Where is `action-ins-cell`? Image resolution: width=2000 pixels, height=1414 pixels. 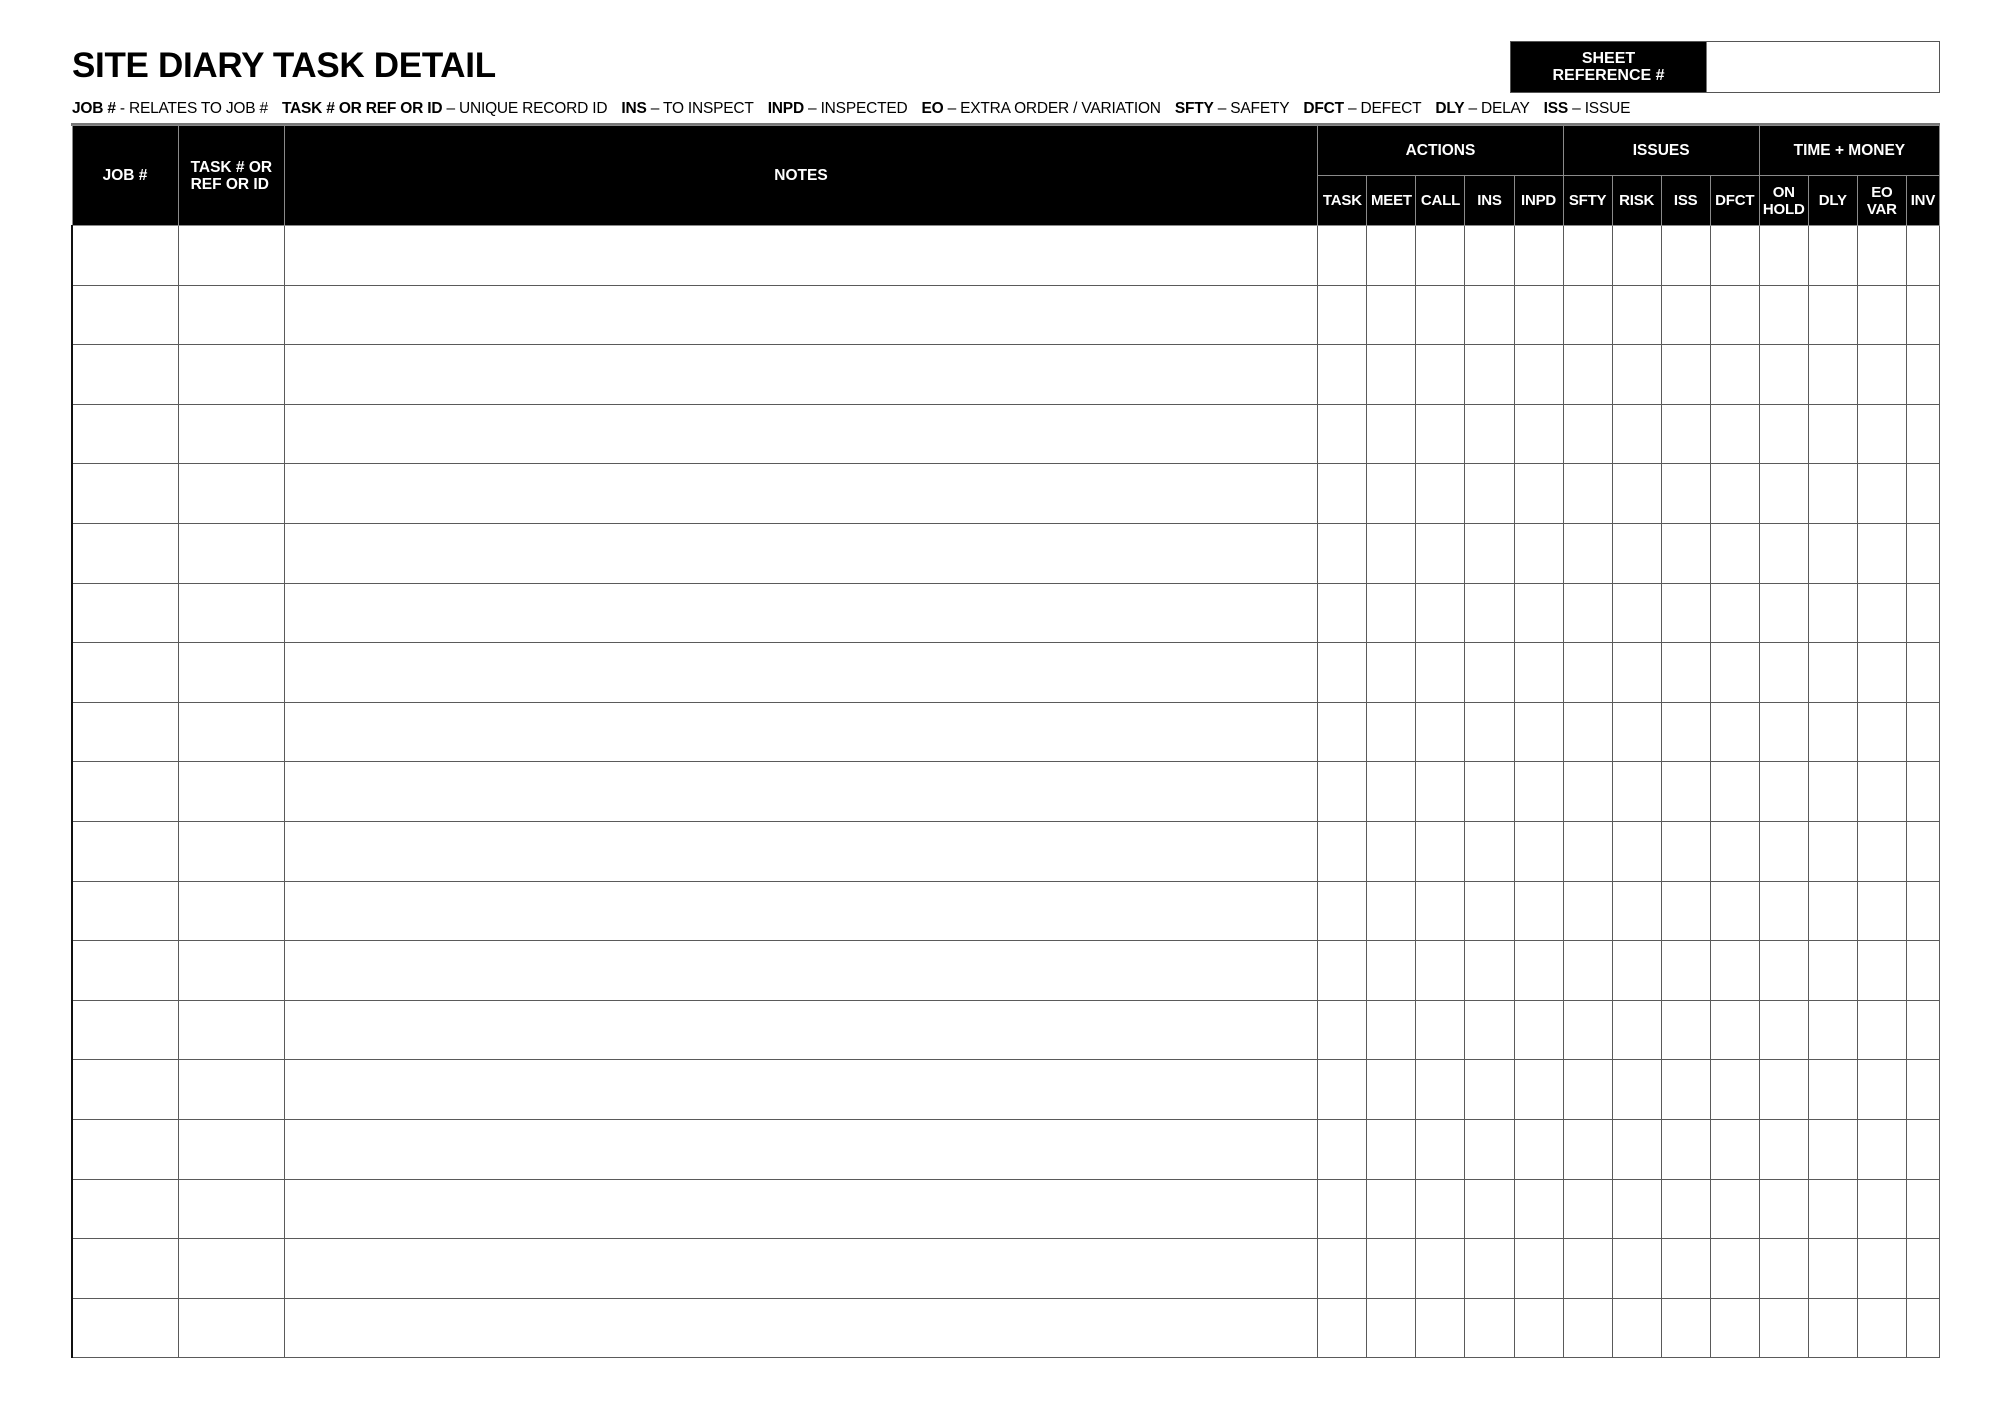
action-ins-cell is located at coordinates (1489, 374).